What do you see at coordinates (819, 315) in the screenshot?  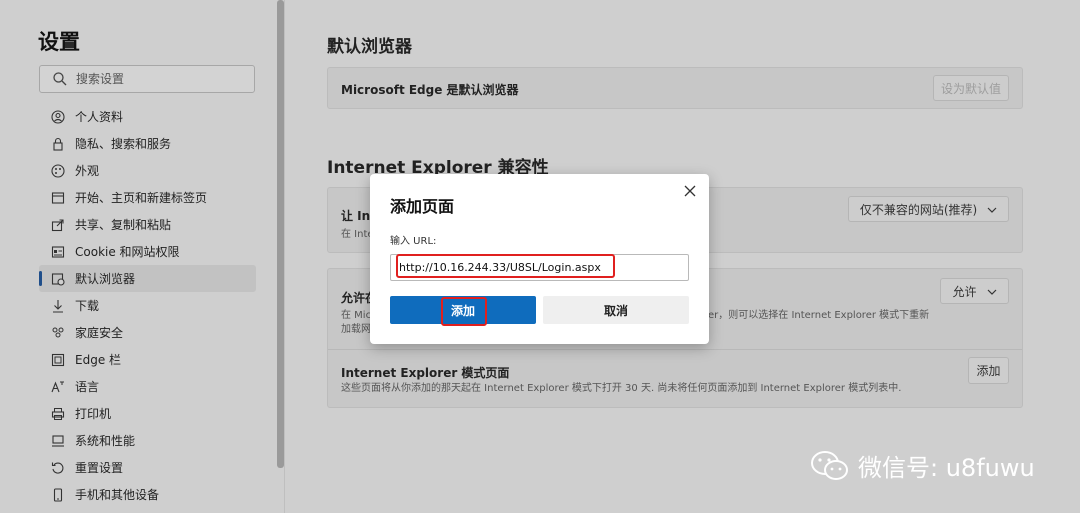 I see `ie-reload-desc-right: er，则可以选择在 Internet Explorer 模式下重新` at bounding box center [819, 315].